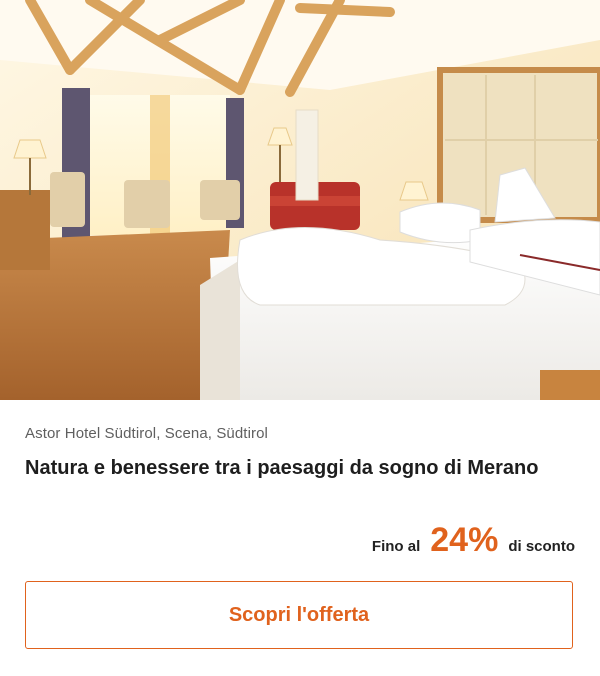 This screenshot has width=600, height=676. I want to click on discount-prefix: Fino al, so click(396, 546).